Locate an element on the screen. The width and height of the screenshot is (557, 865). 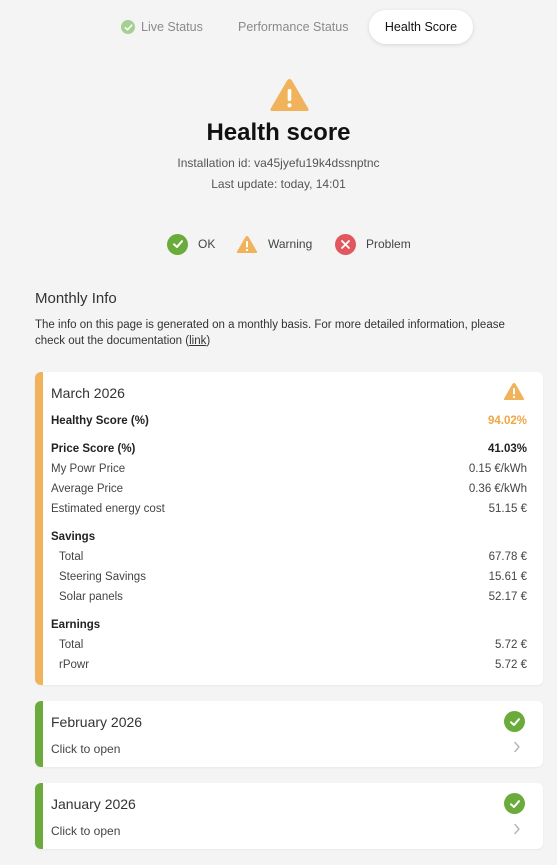
legend-problem-label: Problem is located at coordinates (388, 244).